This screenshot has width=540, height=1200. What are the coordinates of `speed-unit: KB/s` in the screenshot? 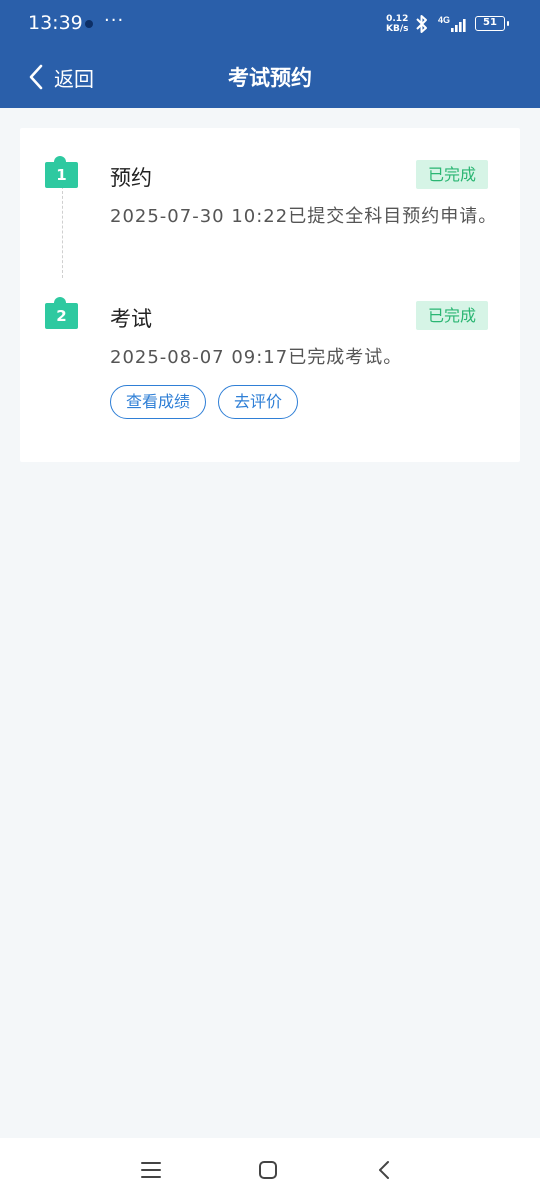 It's located at (397, 29).